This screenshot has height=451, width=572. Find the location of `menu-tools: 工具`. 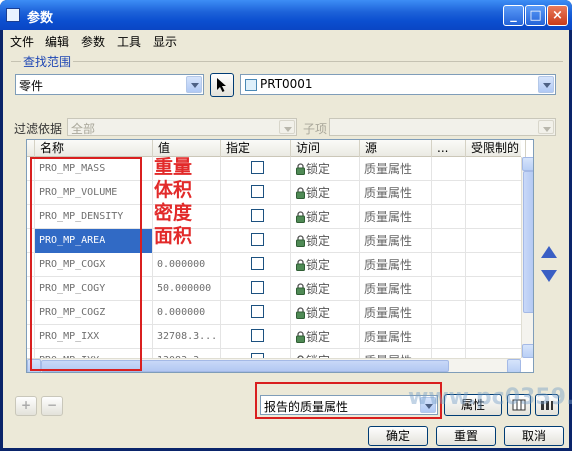

menu-tools: 工具 is located at coordinates (129, 41).